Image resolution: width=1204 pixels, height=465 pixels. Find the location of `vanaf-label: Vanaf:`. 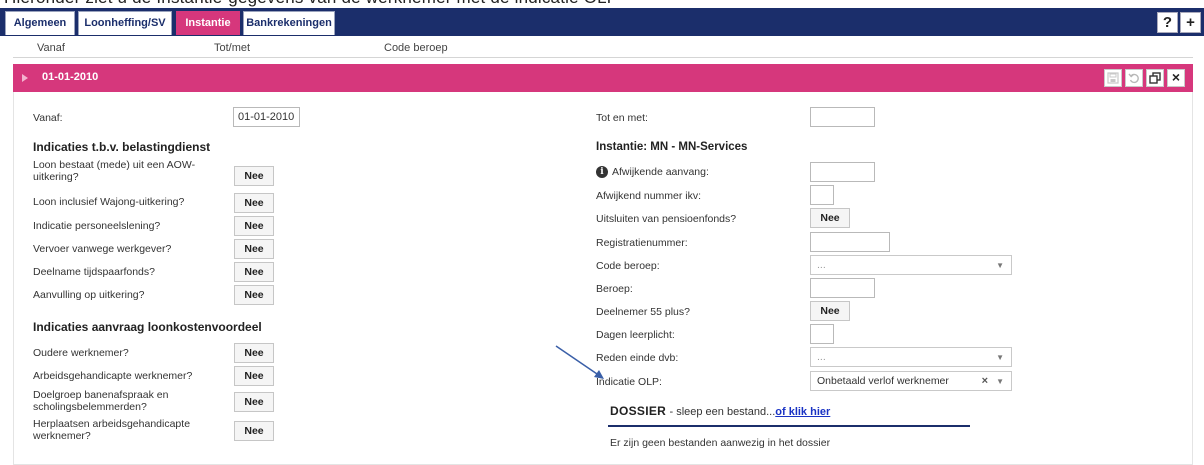

vanaf-label: Vanaf: is located at coordinates (48, 118).